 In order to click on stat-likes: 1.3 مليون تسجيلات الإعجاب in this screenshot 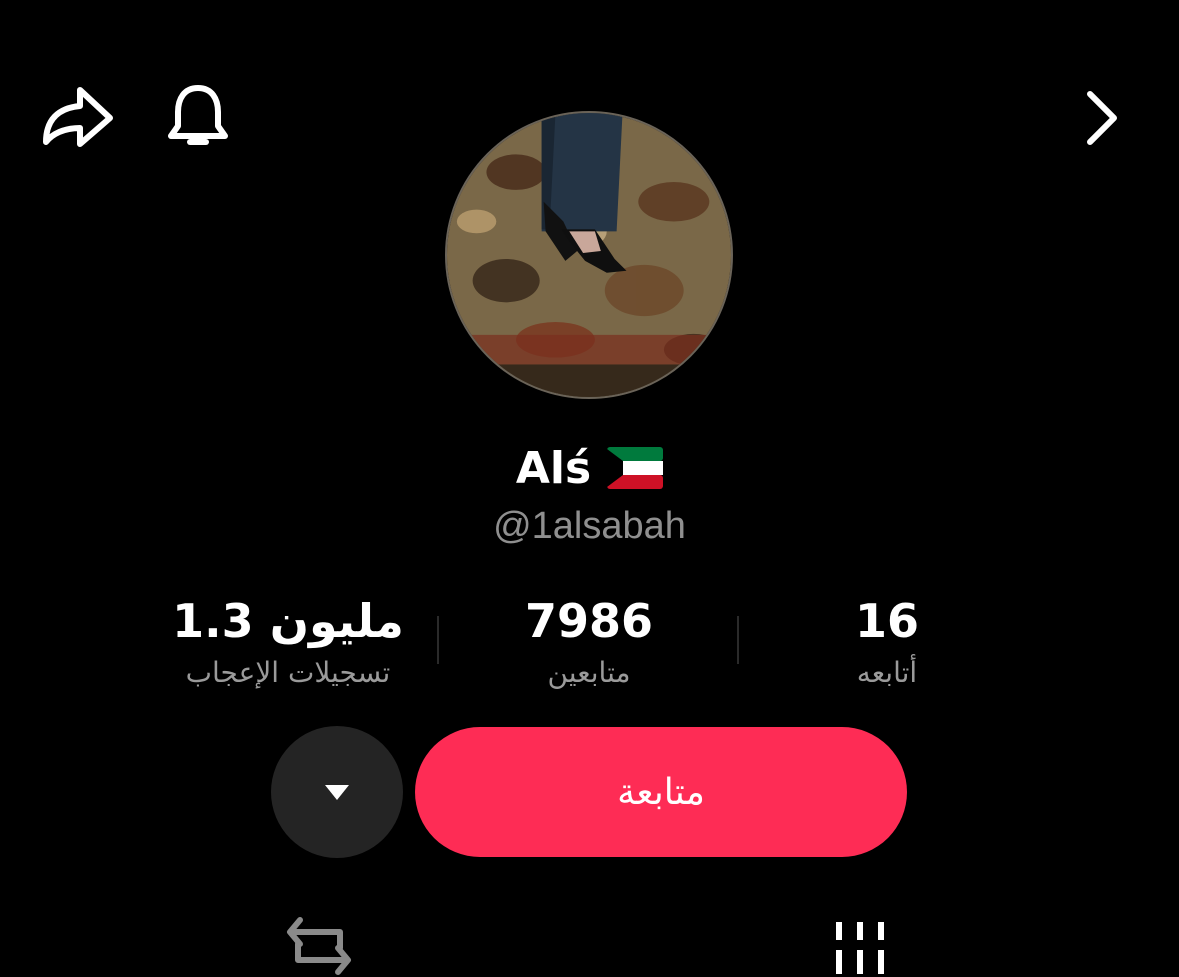, I will do `click(288, 641)`.